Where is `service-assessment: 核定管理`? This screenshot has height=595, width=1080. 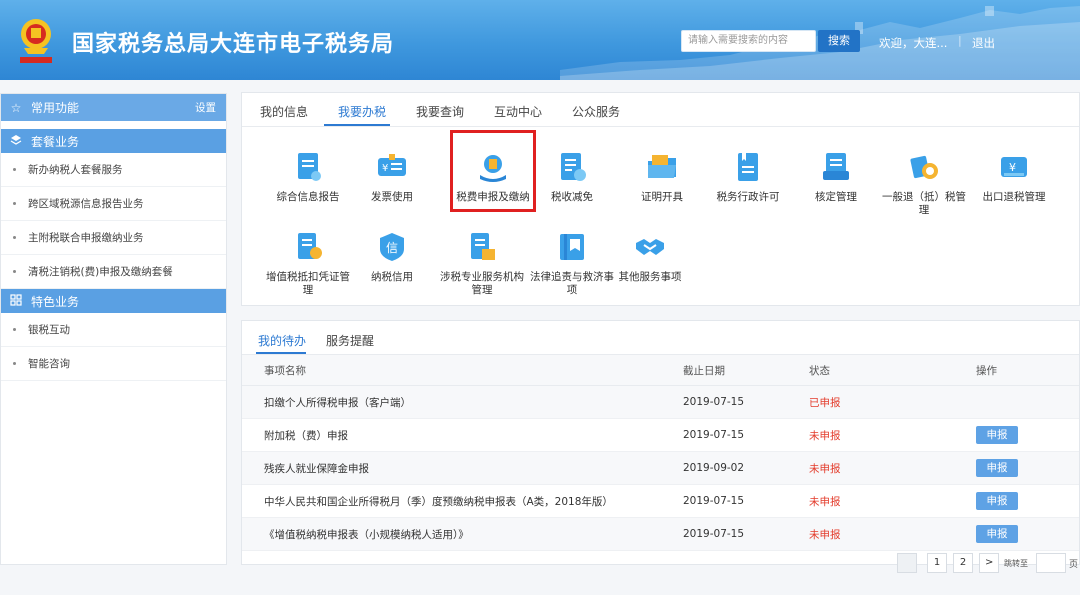
service-assessment: 核定管理 is located at coordinates (836, 177).